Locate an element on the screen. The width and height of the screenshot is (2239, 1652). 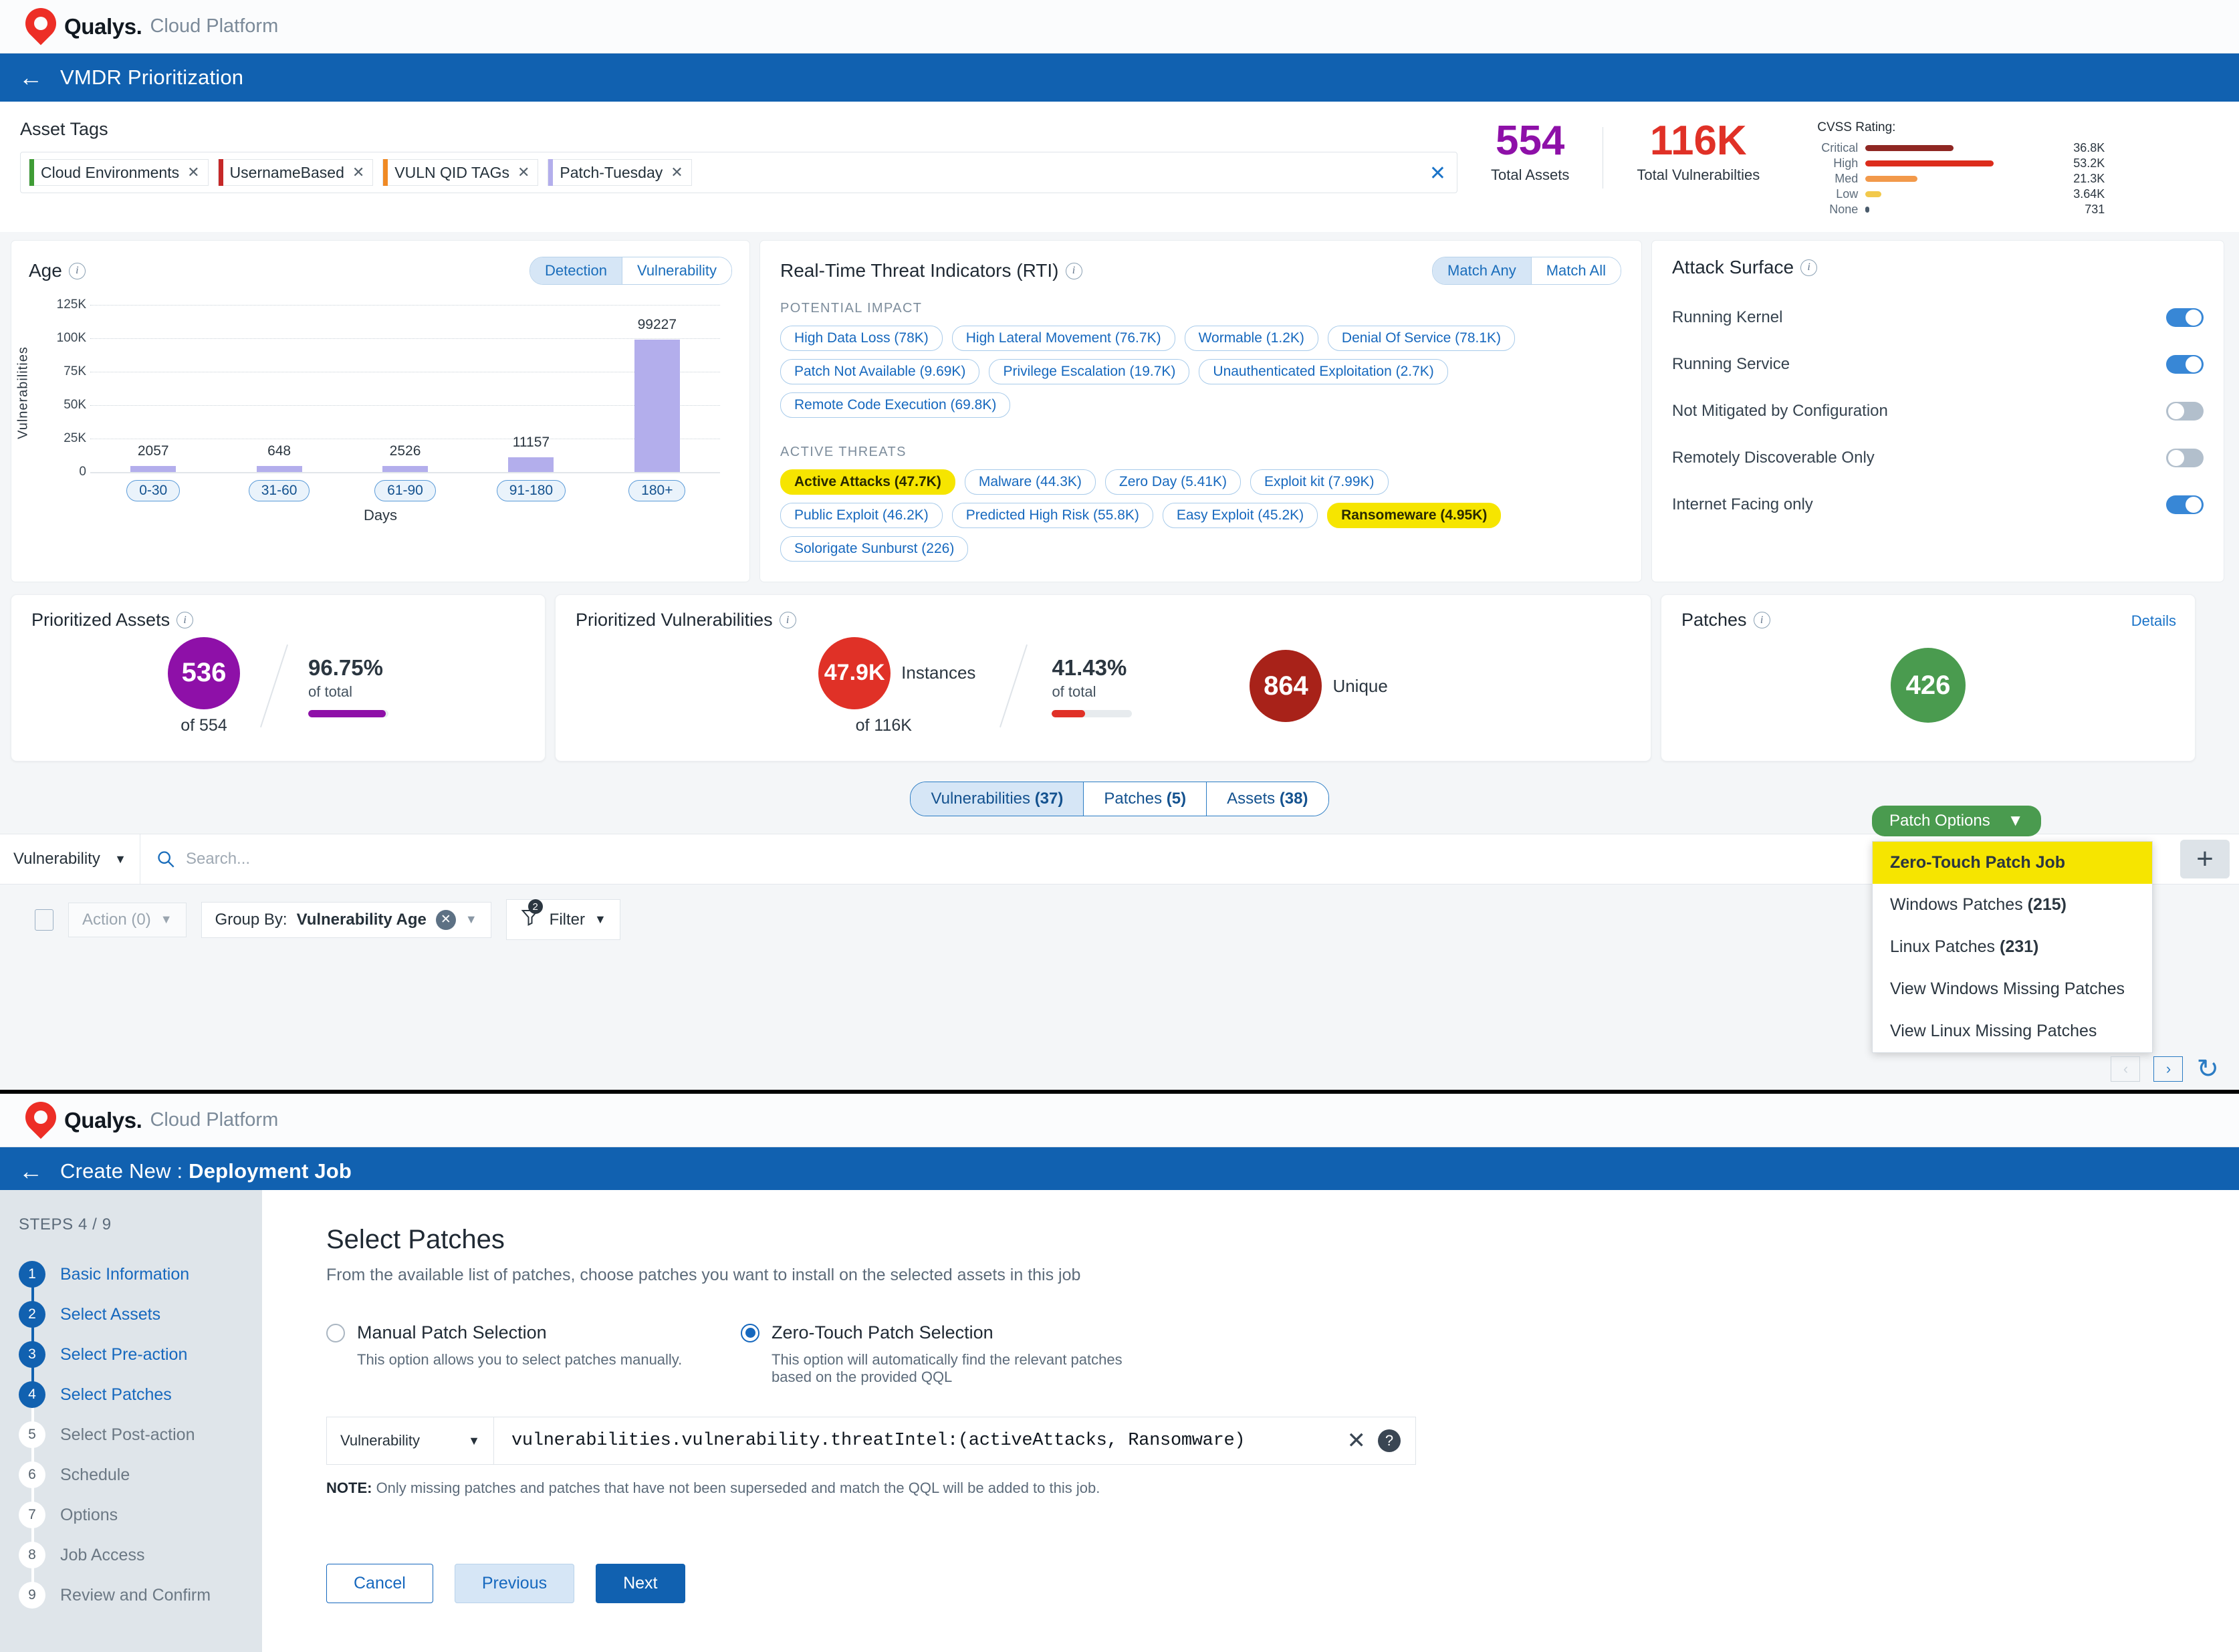
patch-options-button: Patch Options ▼ is located at coordinates (1956, 821).